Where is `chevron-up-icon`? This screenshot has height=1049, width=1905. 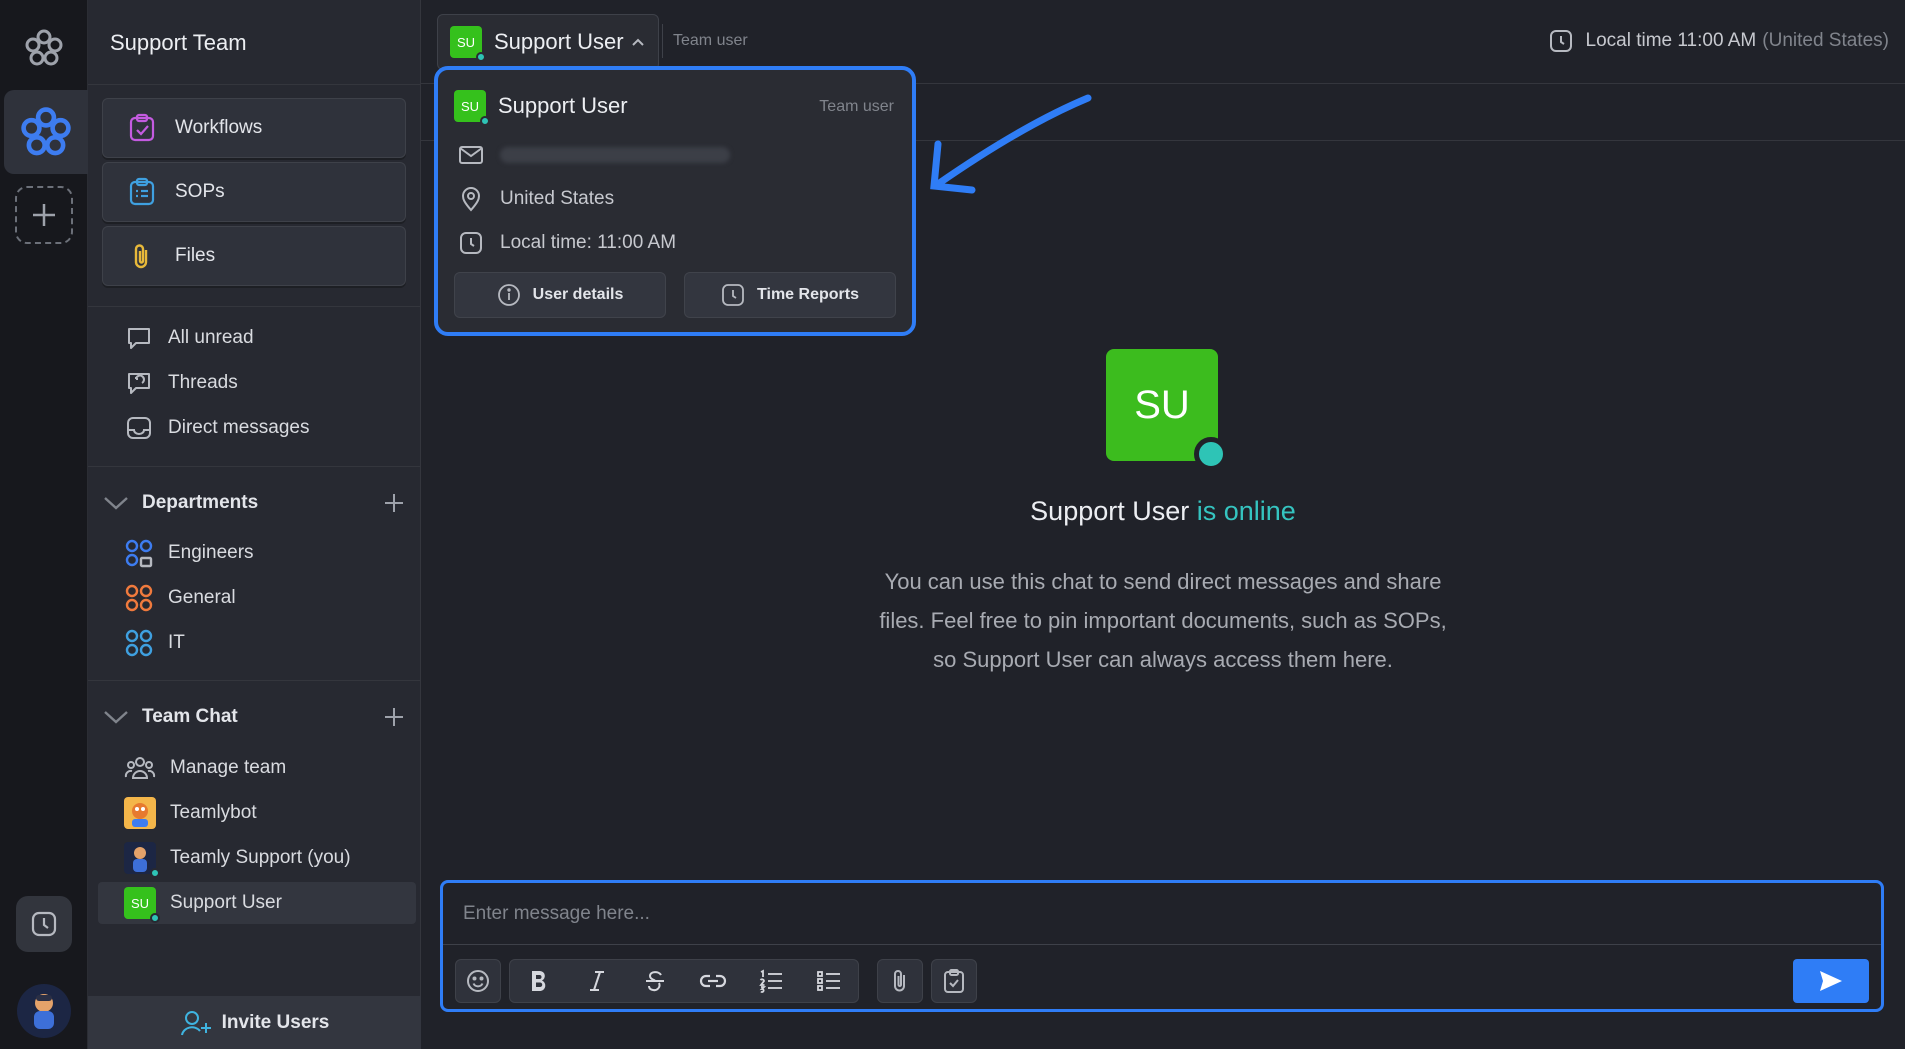
chevron-up-icon is located at coordinates (637, 42).